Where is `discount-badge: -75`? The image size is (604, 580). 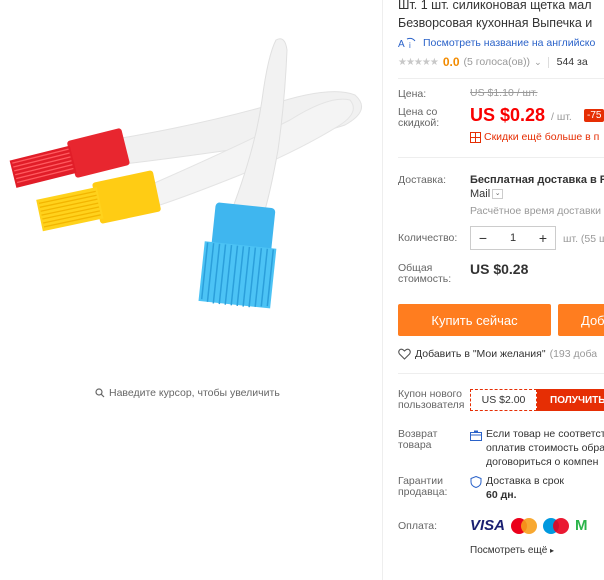
discount-badge: -75 is located at coordinates (594, 115).